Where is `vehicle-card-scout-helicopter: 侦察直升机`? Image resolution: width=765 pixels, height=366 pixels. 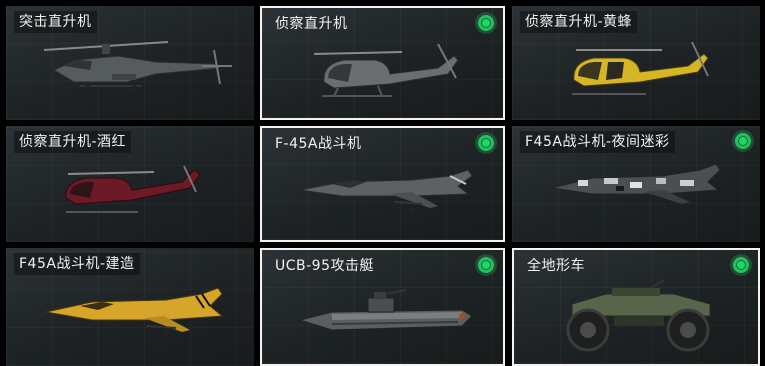
vehicle-card-scout-helicopter: 侦察直升机 is located at coordinates (382, 63).